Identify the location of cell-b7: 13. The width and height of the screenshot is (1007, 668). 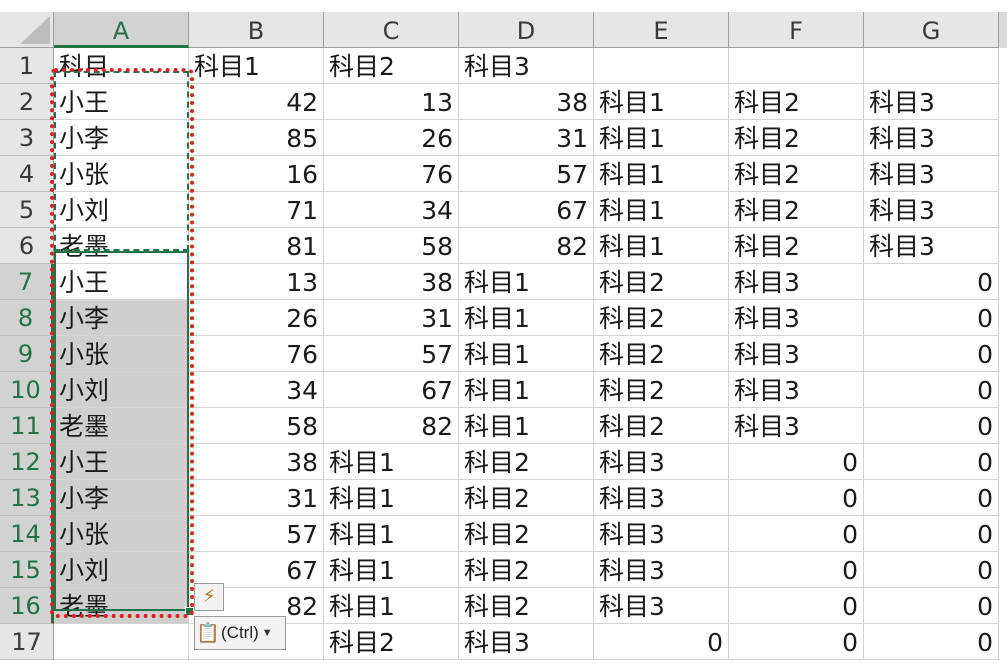
(256, 282).